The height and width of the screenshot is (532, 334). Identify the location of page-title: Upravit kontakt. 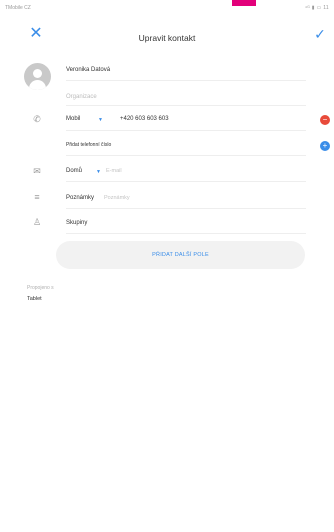
(167, 38).